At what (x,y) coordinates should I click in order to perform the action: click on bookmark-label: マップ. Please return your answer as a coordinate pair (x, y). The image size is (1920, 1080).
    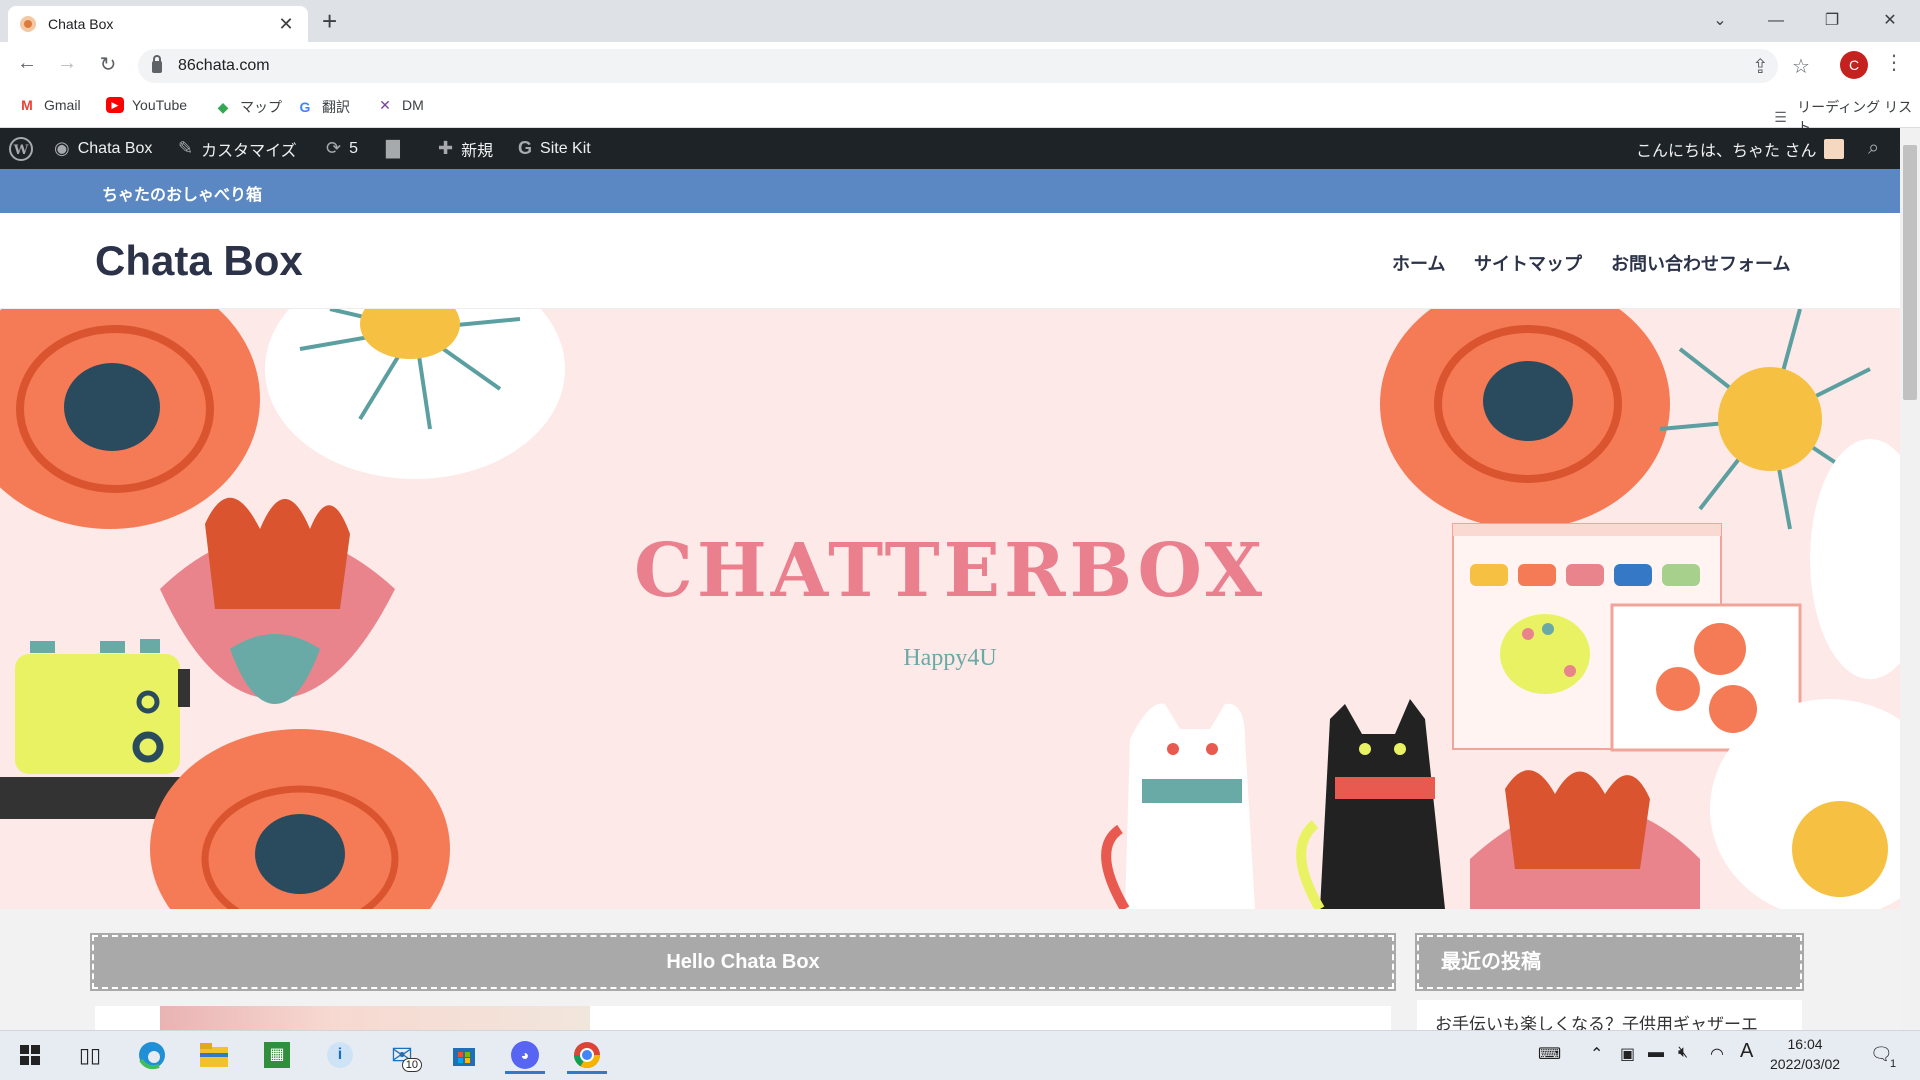
    Looking at the image, I should click on (261, 107).